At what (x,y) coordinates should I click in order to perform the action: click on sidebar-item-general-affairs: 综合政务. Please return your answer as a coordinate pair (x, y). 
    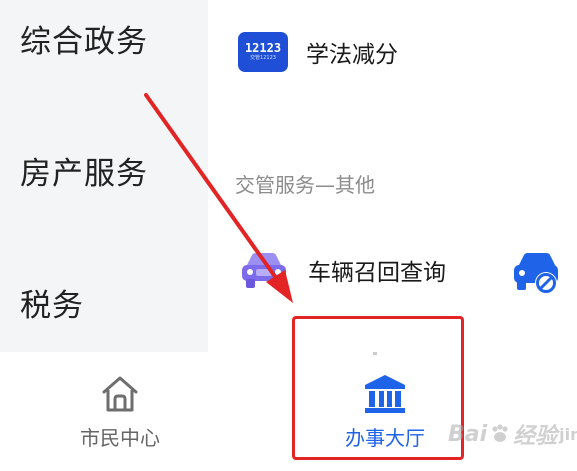
    Looking at the image, I should click on (84, 38).